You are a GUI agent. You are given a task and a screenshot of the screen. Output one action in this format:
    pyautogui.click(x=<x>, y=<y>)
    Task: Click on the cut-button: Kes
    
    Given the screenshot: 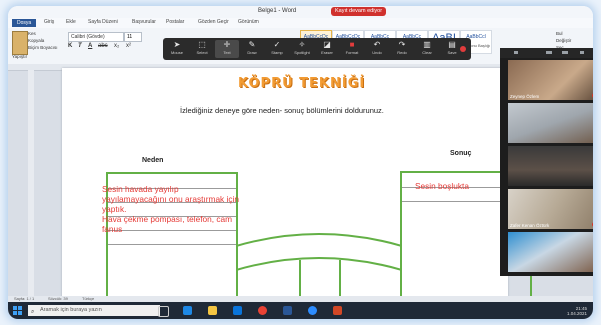 What is the action you would take?
    pyautogui.click(x=32, y=33)
    